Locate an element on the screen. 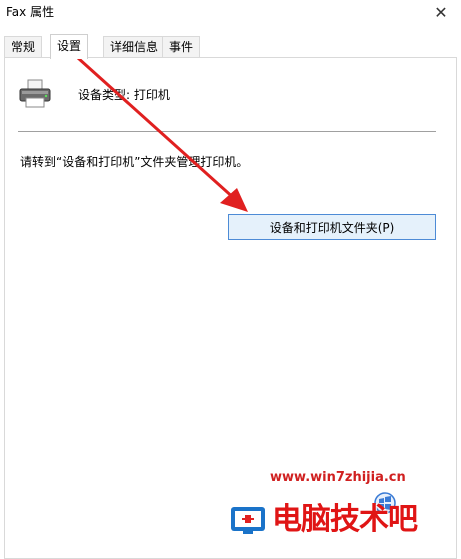 The width and height of the screenshot is (461, 559). tab-strip: 常规 设置 详细信息 事件 is located at coordinates (231, 46).